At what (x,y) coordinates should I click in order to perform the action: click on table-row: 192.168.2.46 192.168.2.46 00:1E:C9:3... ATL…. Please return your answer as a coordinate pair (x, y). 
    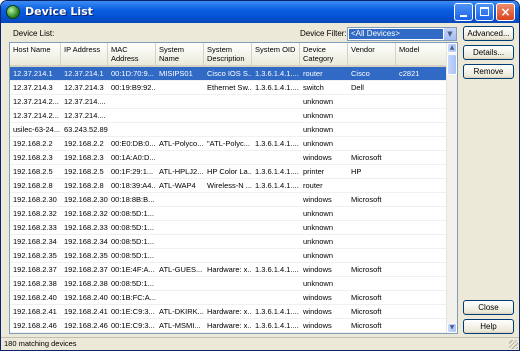
    Looking at the image, I should click on (229, 326).